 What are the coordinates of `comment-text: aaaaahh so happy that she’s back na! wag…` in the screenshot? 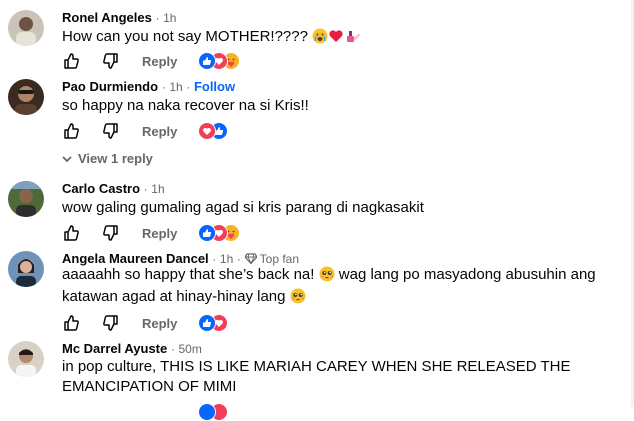 It's located at (346, 275).